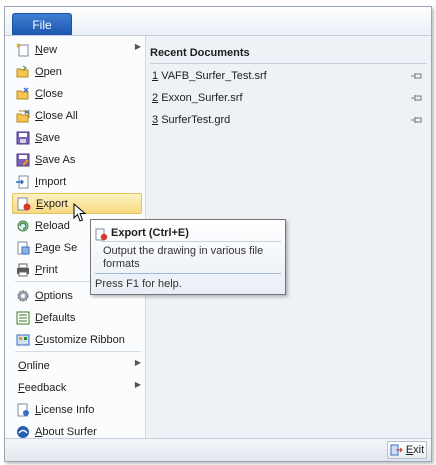  I want to click on menu-item-import: Import, so click(77, 181).